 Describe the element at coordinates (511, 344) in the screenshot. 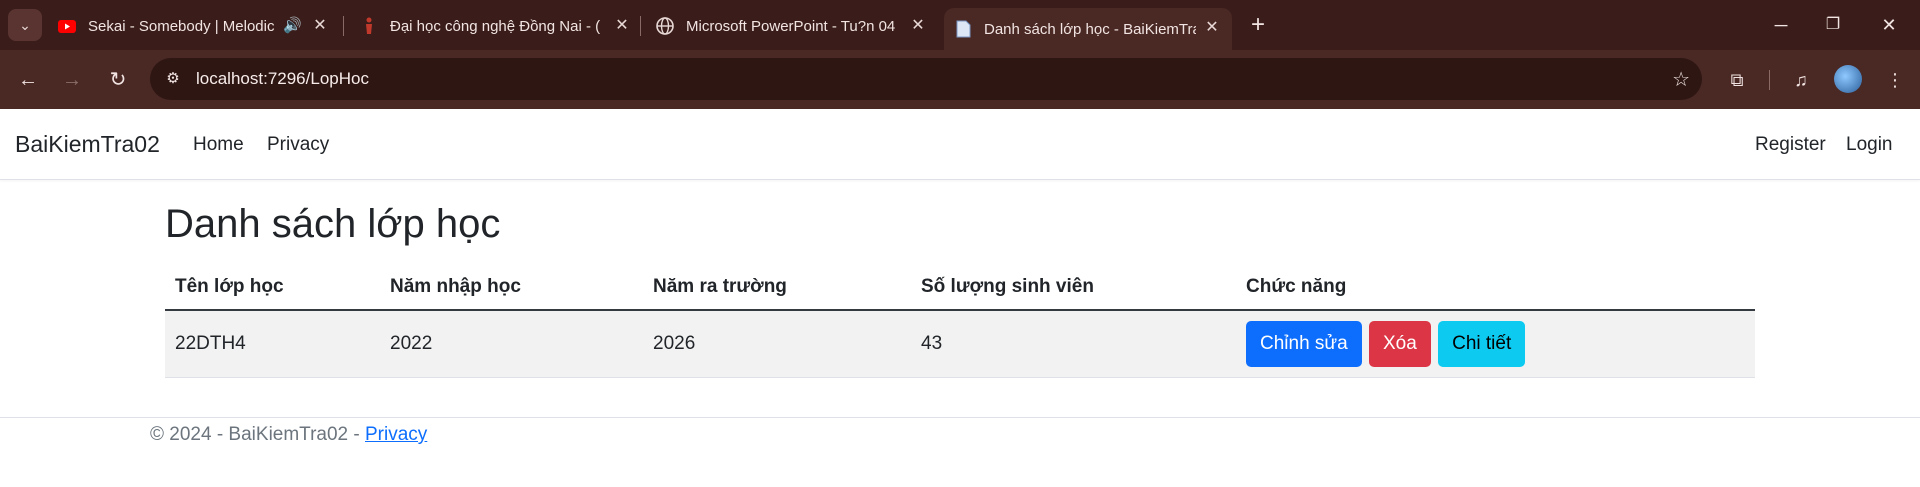

I see `cell-nam-nhap-hoc: 2022` at that location.